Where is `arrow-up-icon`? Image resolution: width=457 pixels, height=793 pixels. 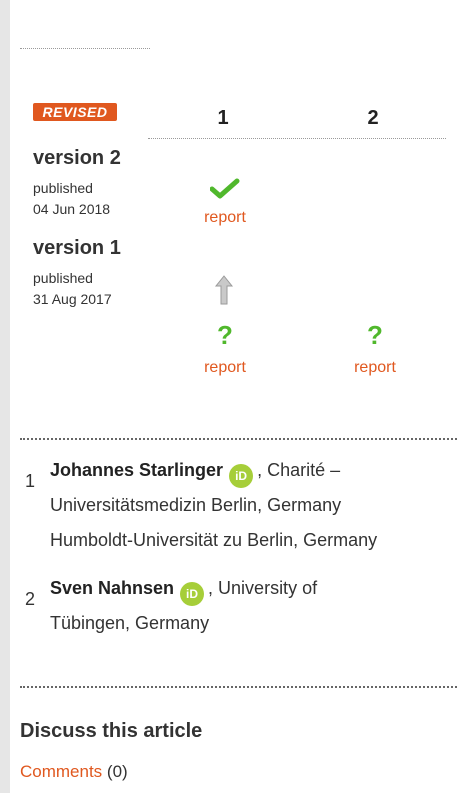 arrow-up-icon is located at coordinates (224, 290).